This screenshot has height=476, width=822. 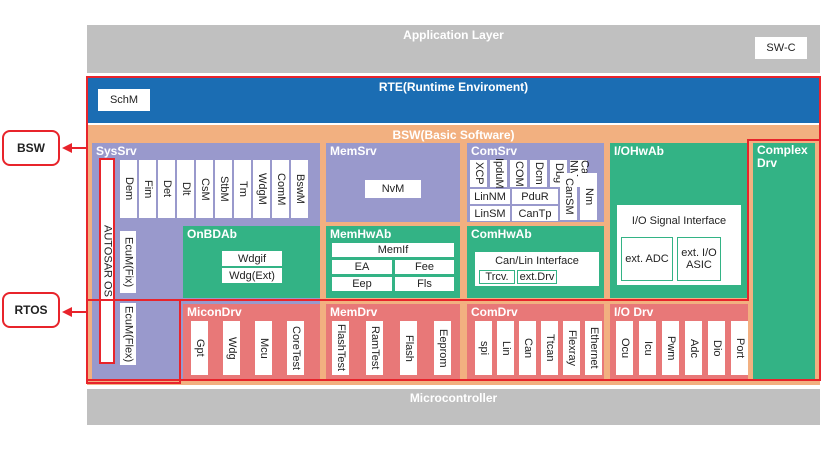 What do you see at coordinates (295, 348) in the screenshot?
I see `micondrv-item-3: CoreTest` at bounding box center [295, 348].